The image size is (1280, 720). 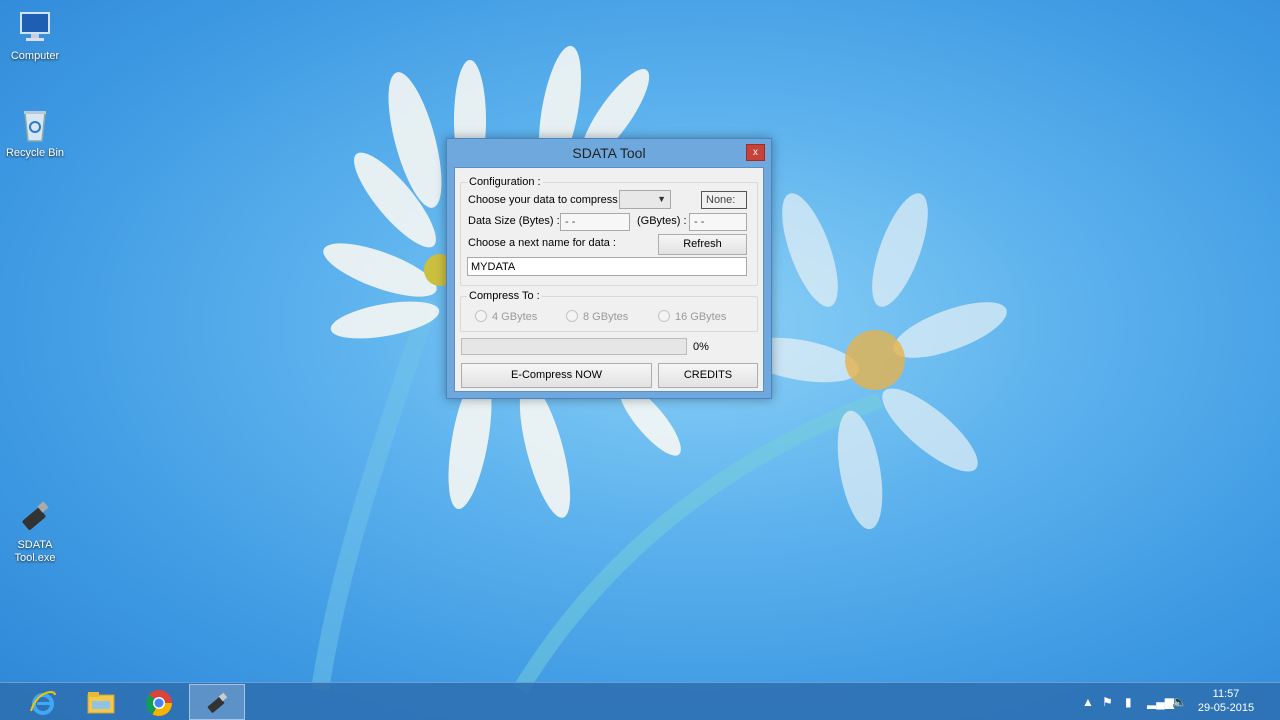 I want to click on sdata-tool-icon, so click(x=217, y=702).